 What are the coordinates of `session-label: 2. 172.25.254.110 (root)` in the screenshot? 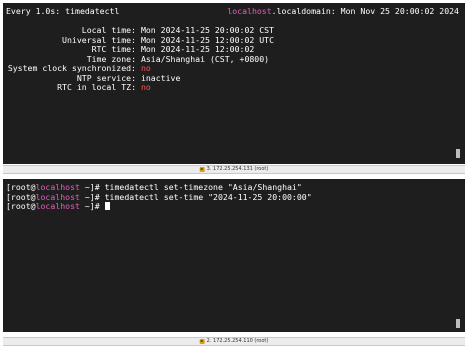 It's located at (237, 341).